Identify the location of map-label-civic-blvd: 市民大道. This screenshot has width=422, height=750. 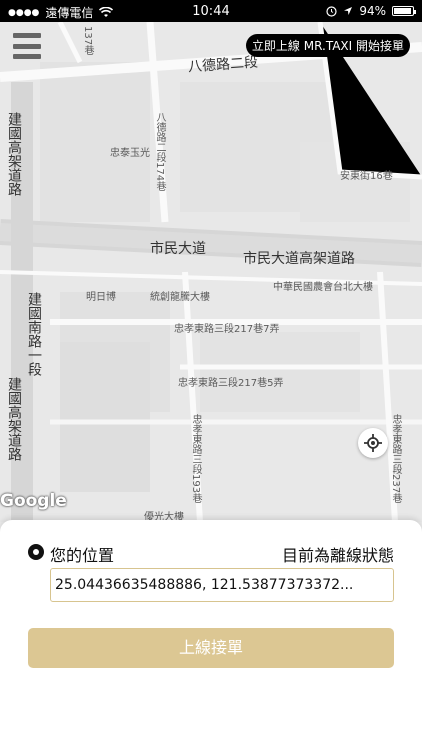
(178, 249).